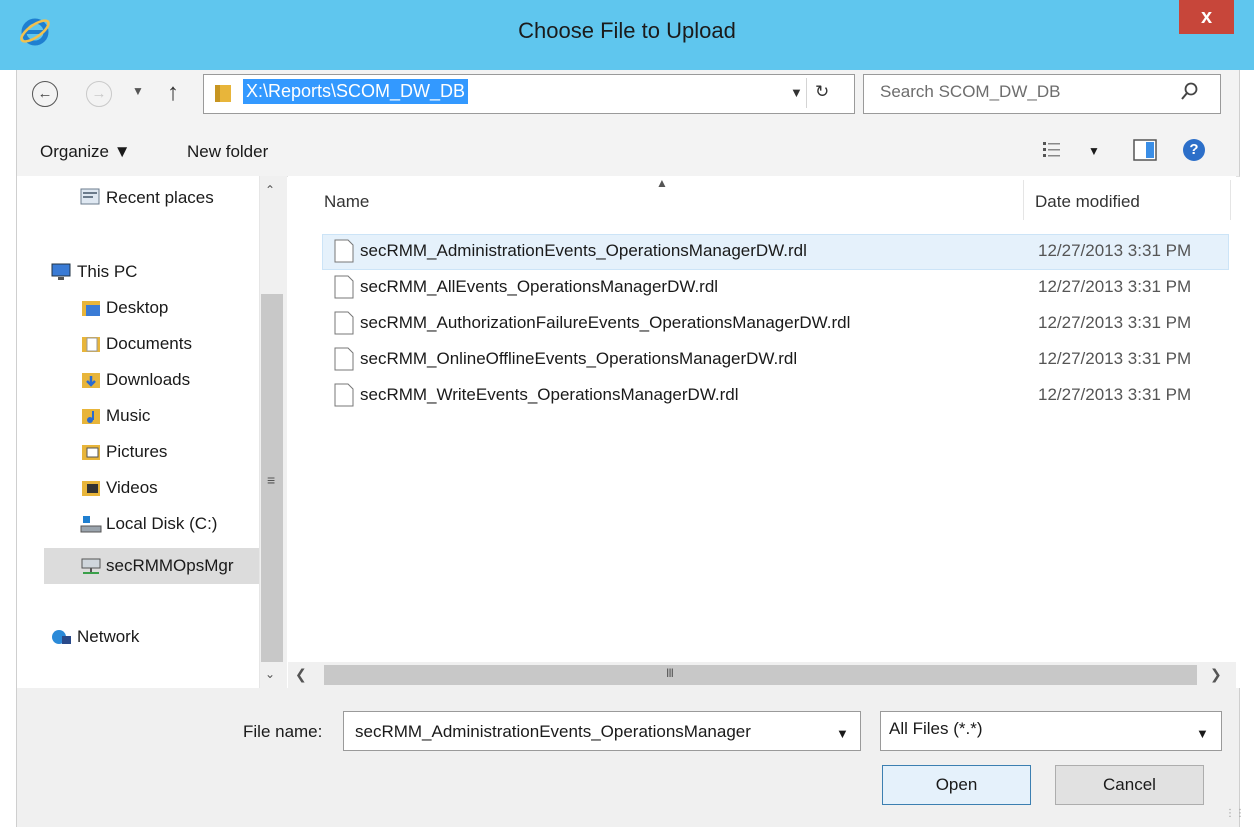 The width and height of the screenshot is (1254, 827). Describe the element at coordinates (1053, 150) in the screenshot. I see `change-view-icon` at that location.